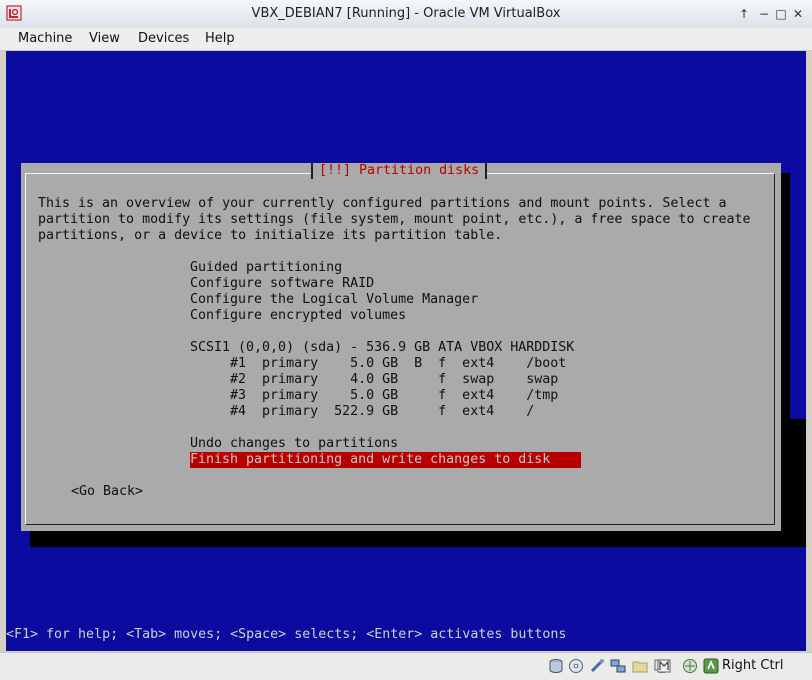 The height and width of the screenshot is (680, 812). What do you see at coordinates (298, 316) in the screenshot?
I see `option-encrypted-volumes: Configure encrypted volumes` at bounding box center [298, 316].